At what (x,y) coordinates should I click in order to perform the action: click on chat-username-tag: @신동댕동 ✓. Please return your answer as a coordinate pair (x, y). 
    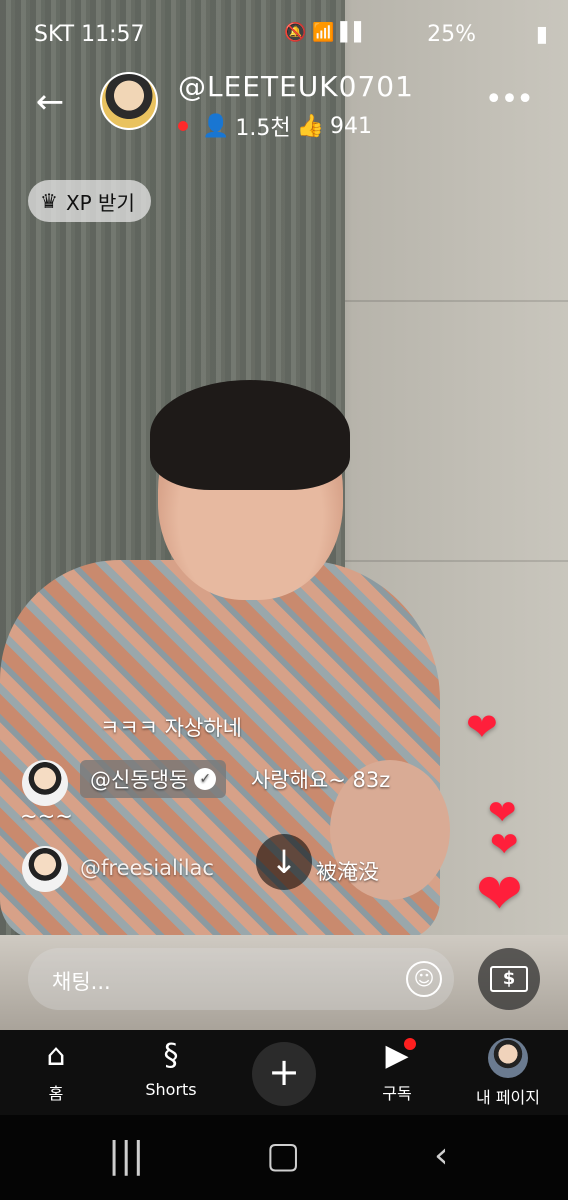
    Looking at the image, I should click on (153, 779).